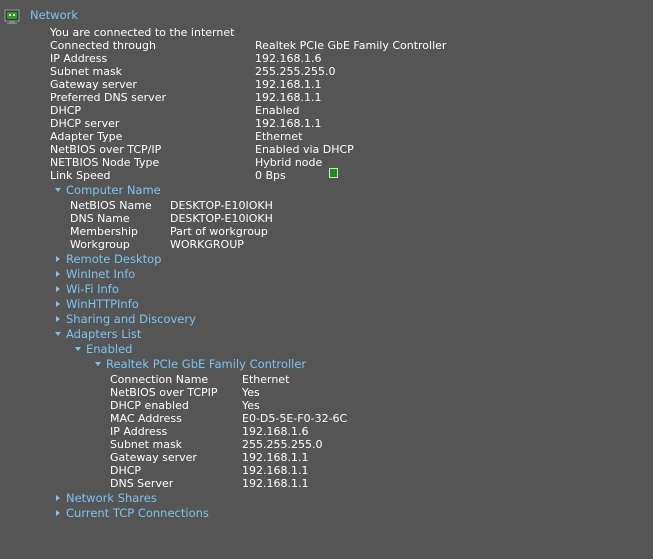 The image size is (653, 559). I want to click on adapter-row-value: Ethernet, so click(266, 379).